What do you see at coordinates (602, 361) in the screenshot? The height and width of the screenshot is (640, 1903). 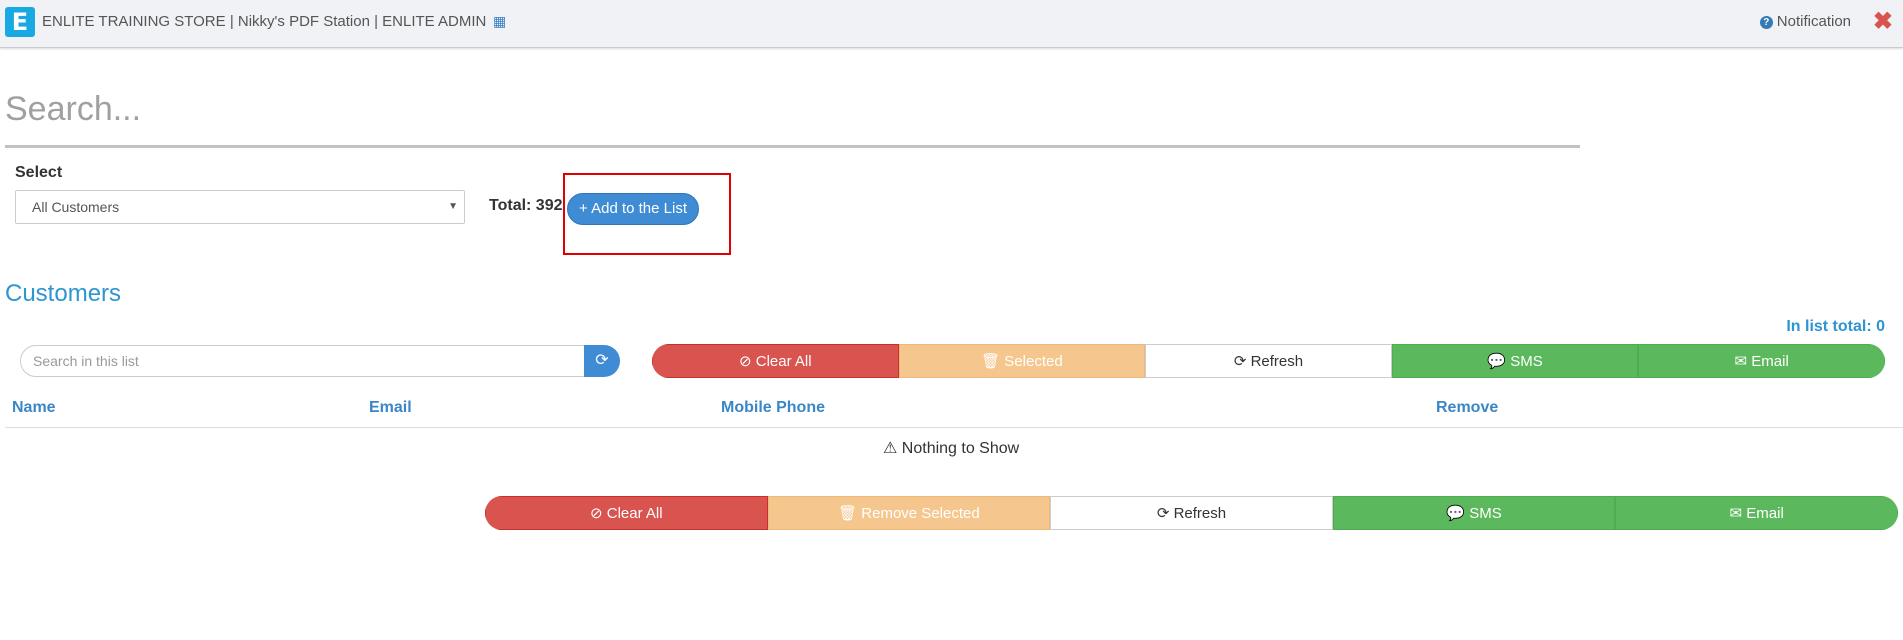 I see `refresh-icon: ⟳` at bounding box center [602, 361].